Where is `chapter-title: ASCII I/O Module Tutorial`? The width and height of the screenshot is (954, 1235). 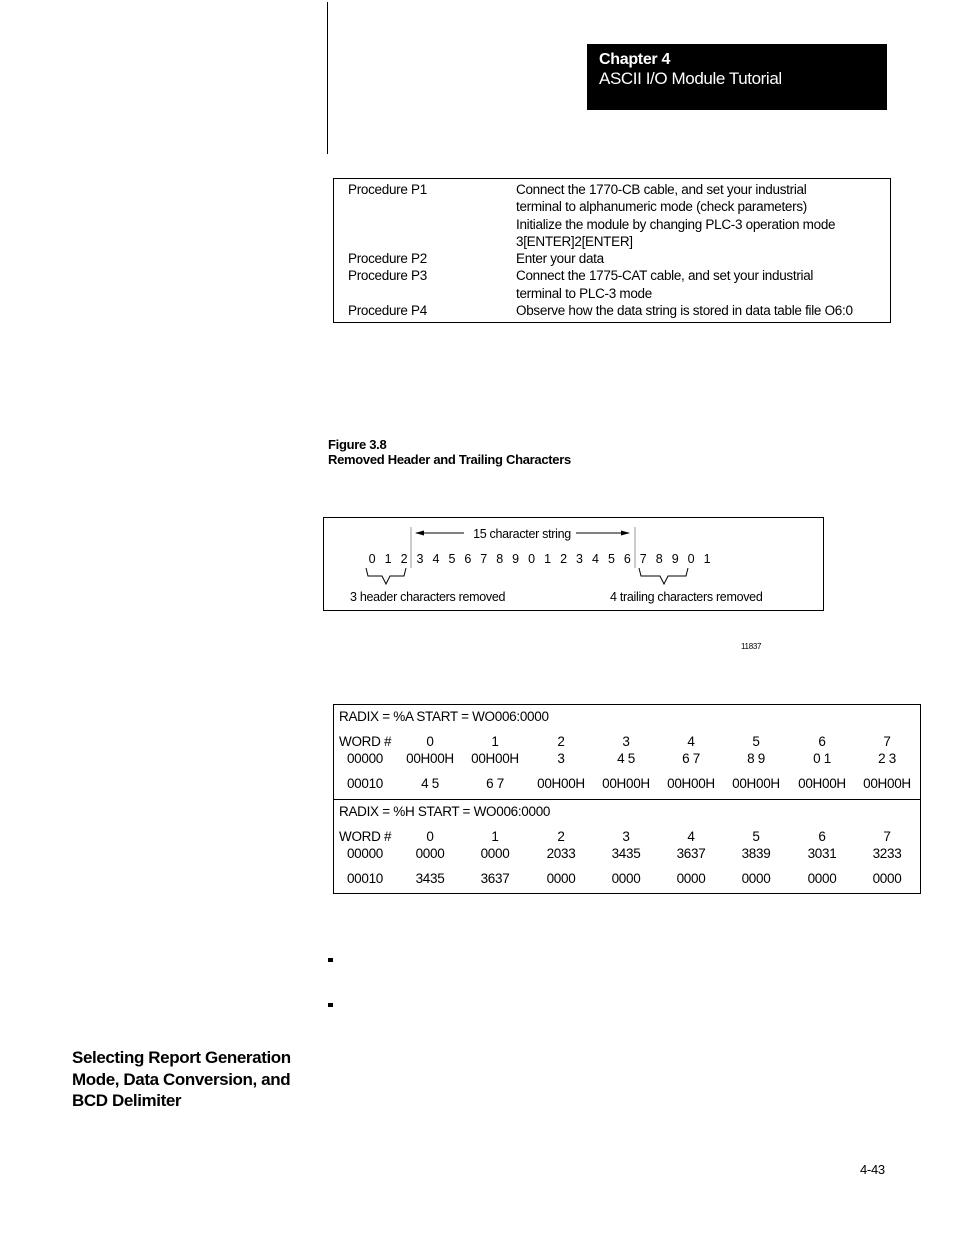 chapter-title: ASCII I/O Module Tutorial is located at coordinates (690, 78).